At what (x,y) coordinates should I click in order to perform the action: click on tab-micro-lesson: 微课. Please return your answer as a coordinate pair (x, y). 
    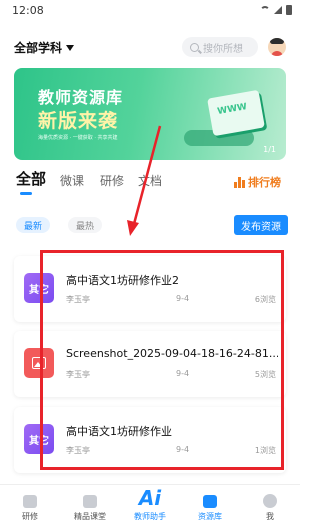
    Looking at the image, I should click on (72, 180).